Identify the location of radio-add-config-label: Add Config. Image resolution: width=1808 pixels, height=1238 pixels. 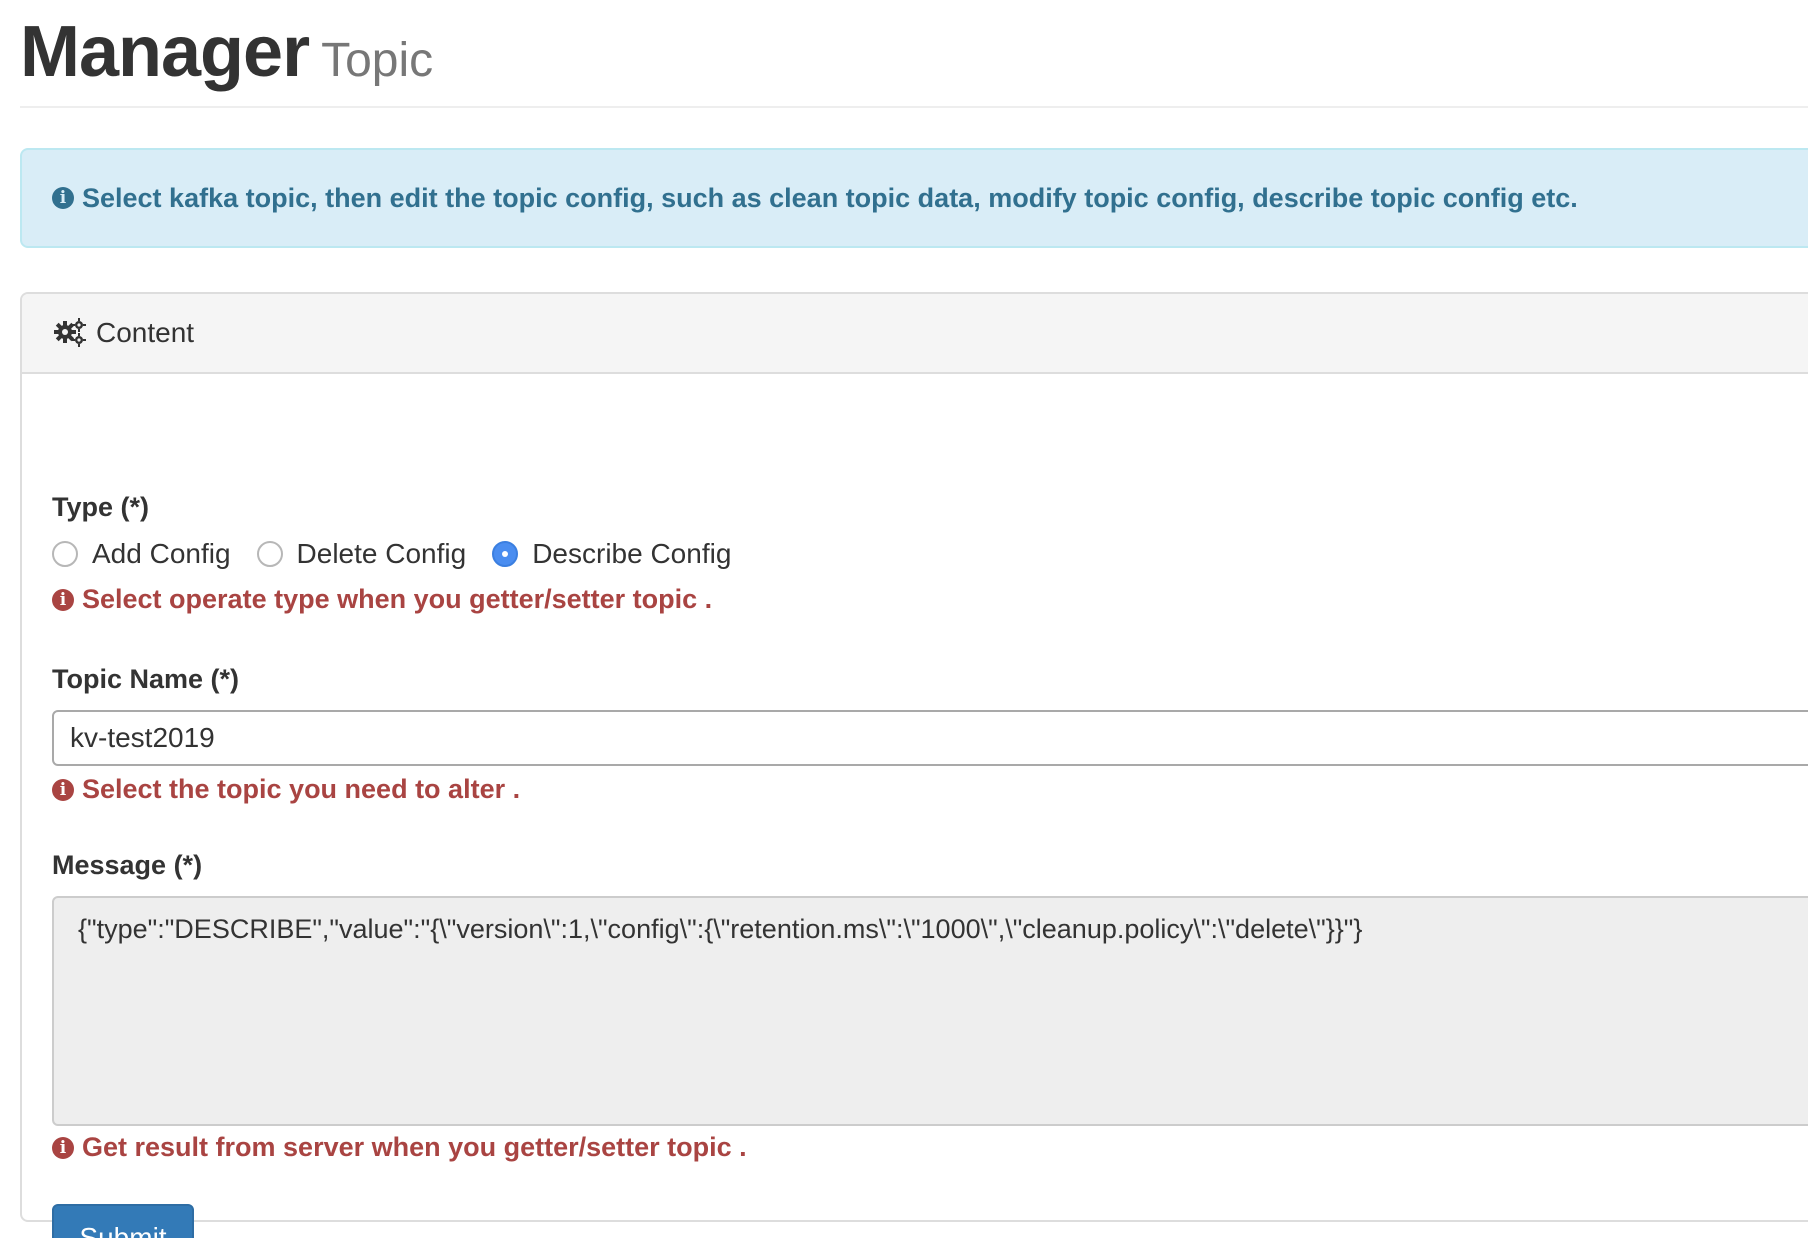
(161, 553).